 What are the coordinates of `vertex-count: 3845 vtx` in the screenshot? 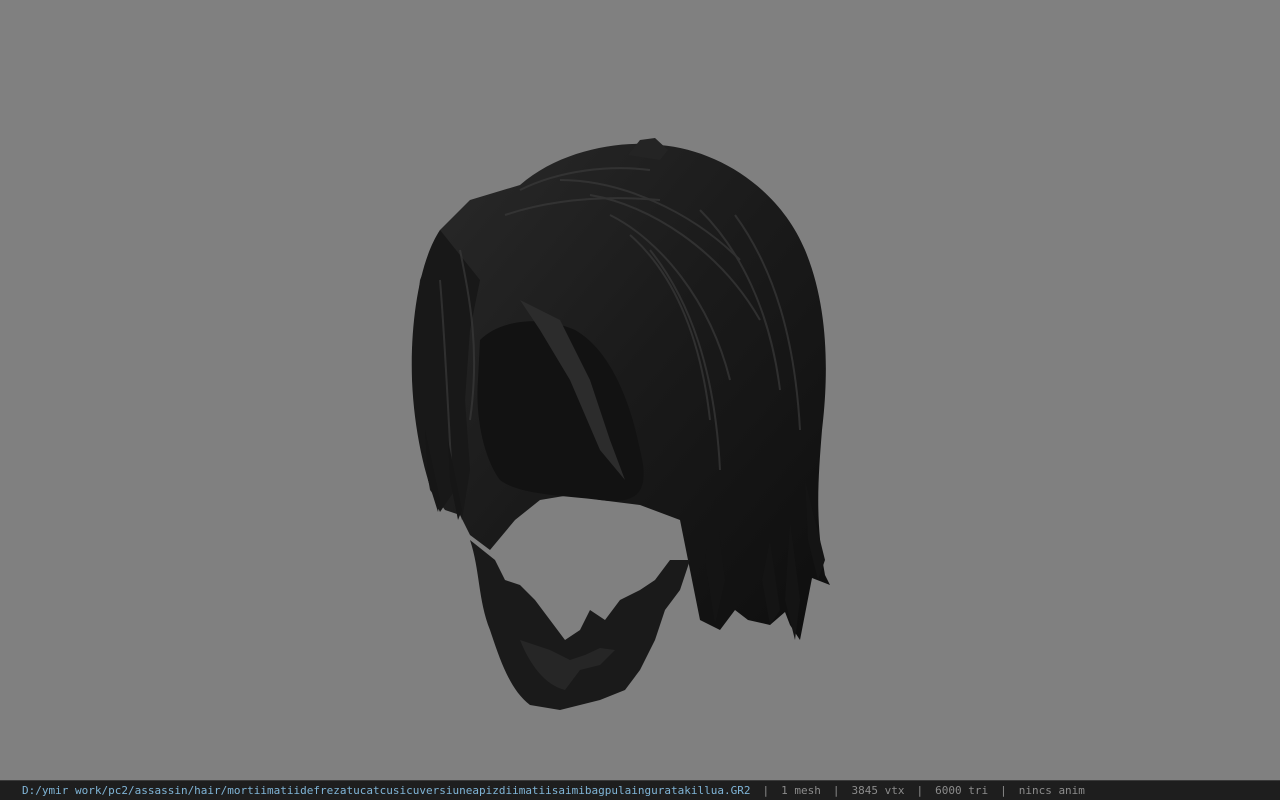 It's located at (878, 790).